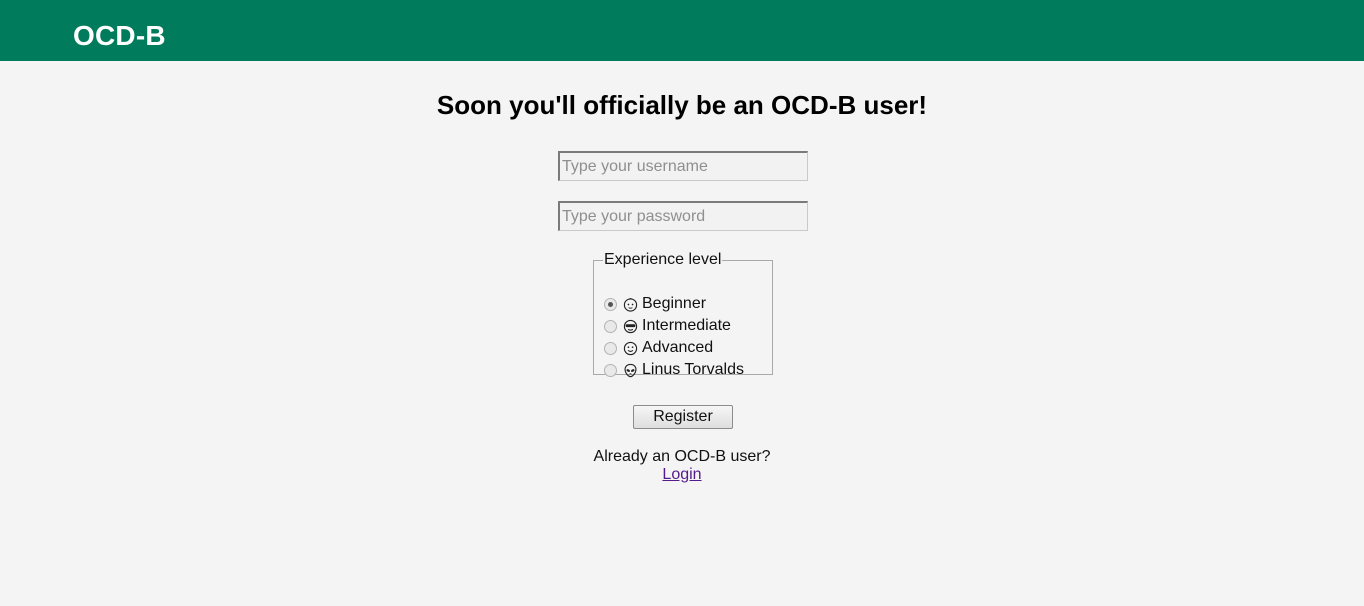 The height and width of the screenshot is (606, 1364). Describe the element at coordinates (682, 30) in the screenshot. I see `top-navbar: OCD-B` at that location.